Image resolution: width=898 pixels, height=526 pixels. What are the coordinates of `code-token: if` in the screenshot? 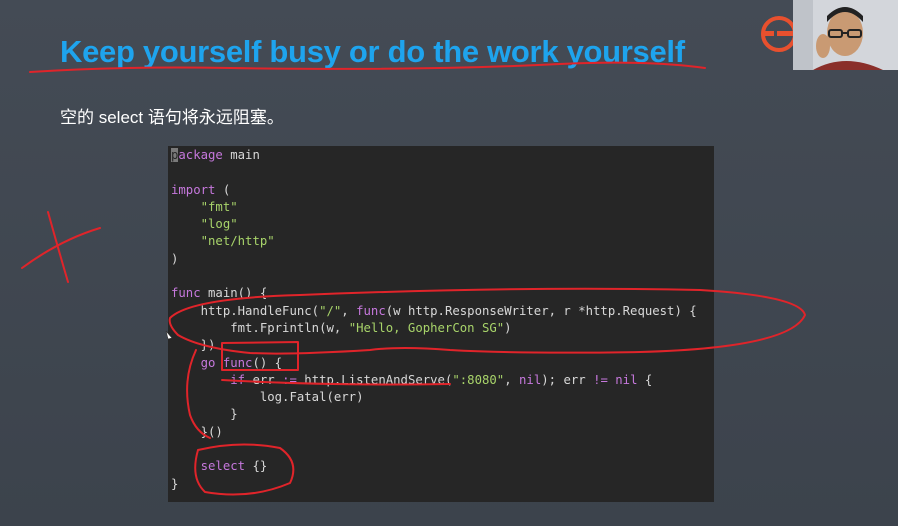 It's located at (238, 379).